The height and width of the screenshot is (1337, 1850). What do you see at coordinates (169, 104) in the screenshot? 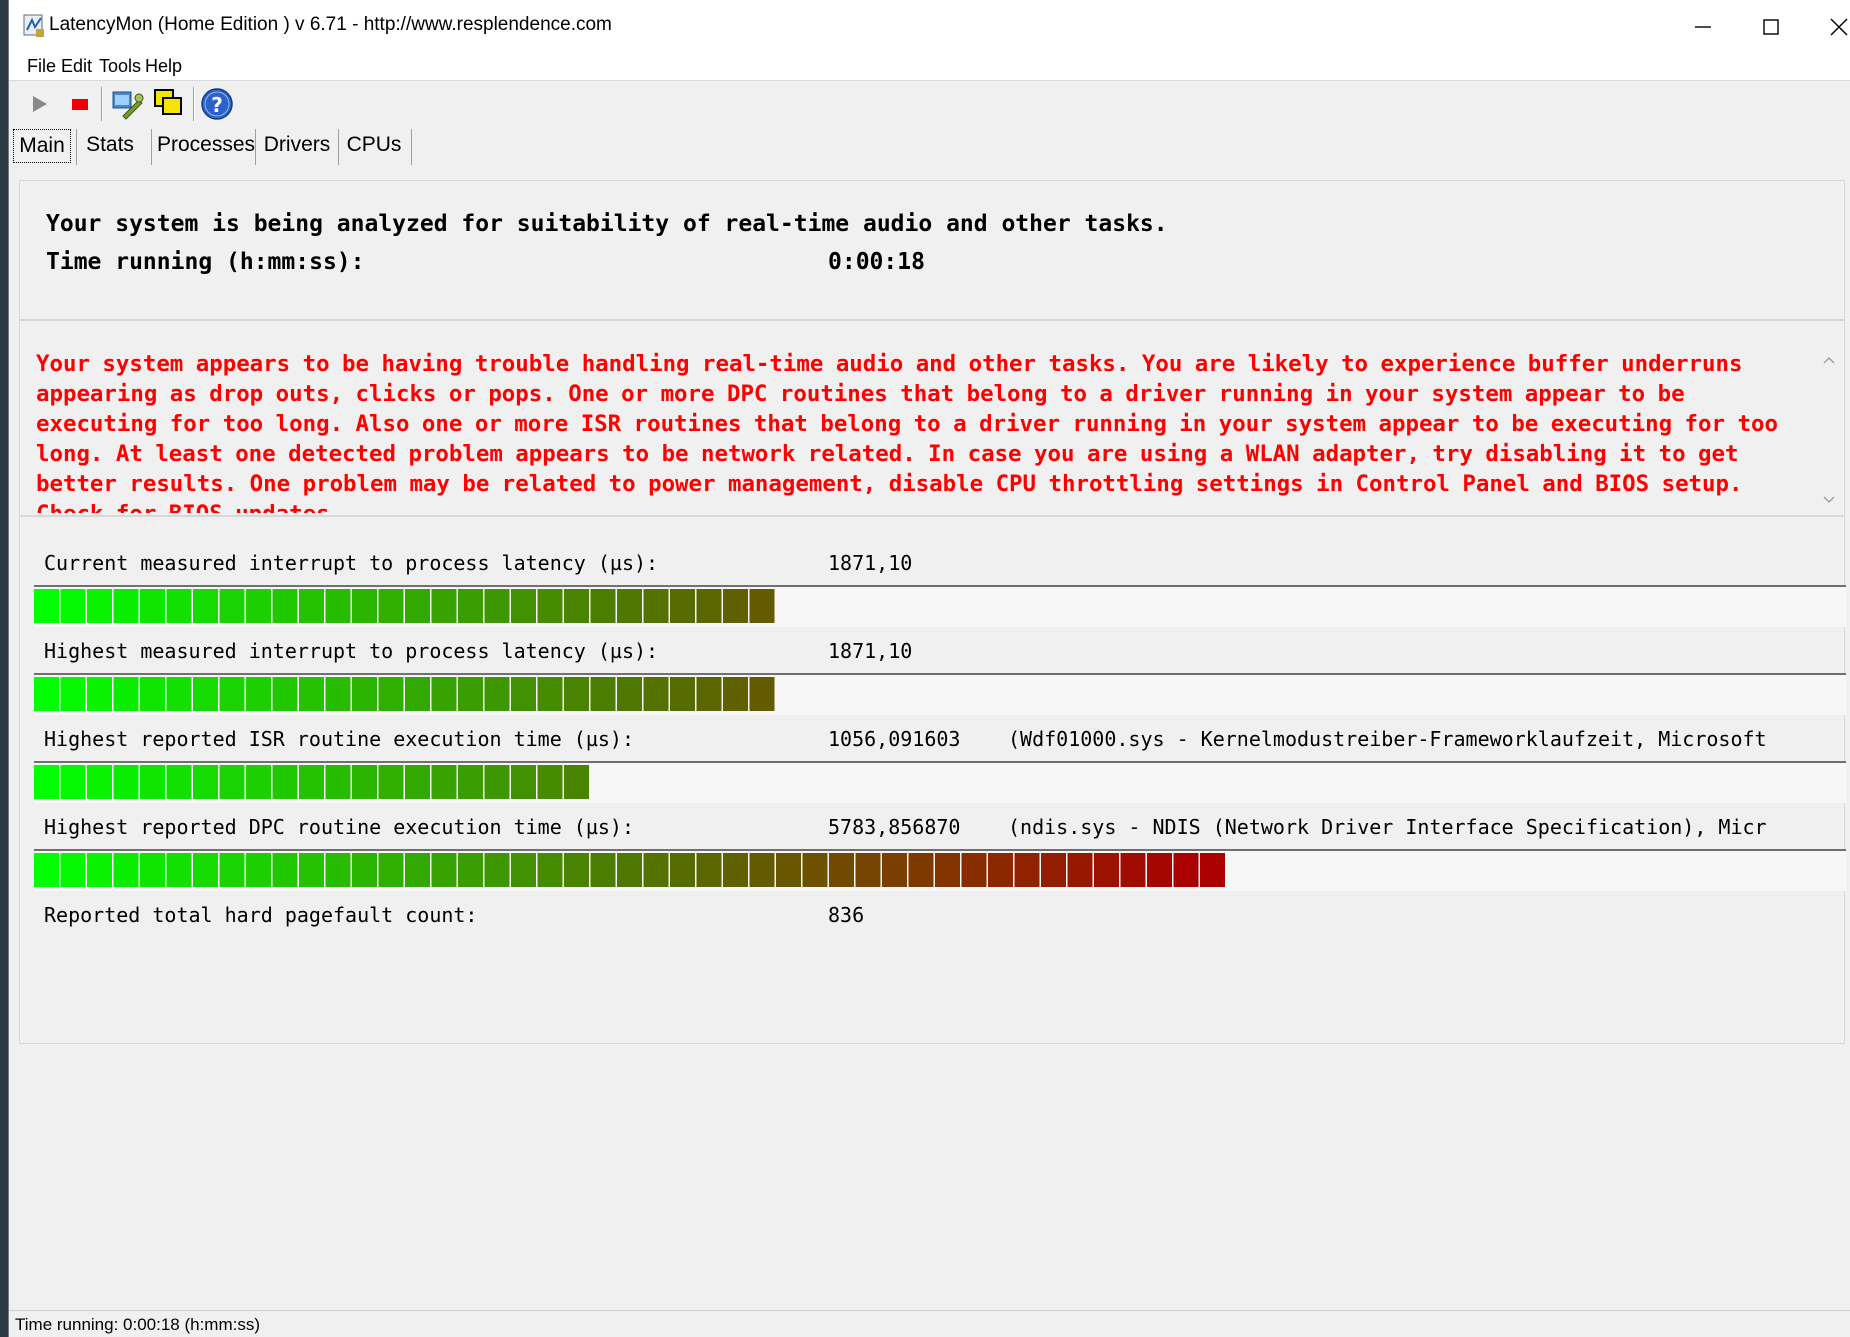
I see `windows-view-button` at bounding box center [169, 104].